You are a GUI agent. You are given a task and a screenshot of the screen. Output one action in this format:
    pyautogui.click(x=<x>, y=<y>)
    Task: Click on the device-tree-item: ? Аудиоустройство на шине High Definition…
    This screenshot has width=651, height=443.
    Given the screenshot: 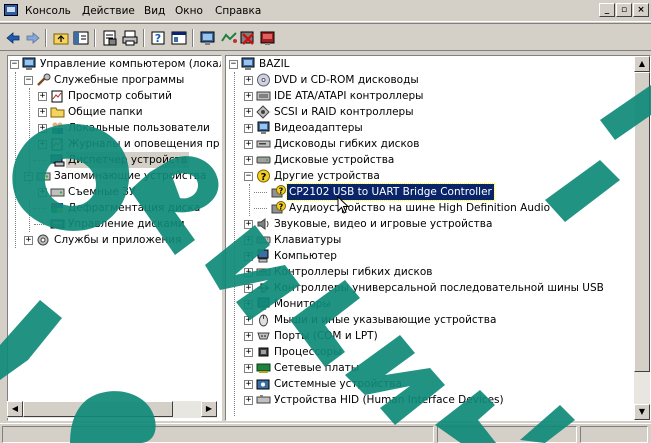 What is the action you would take?
    pyautogui.click(x=438, y=208)
    